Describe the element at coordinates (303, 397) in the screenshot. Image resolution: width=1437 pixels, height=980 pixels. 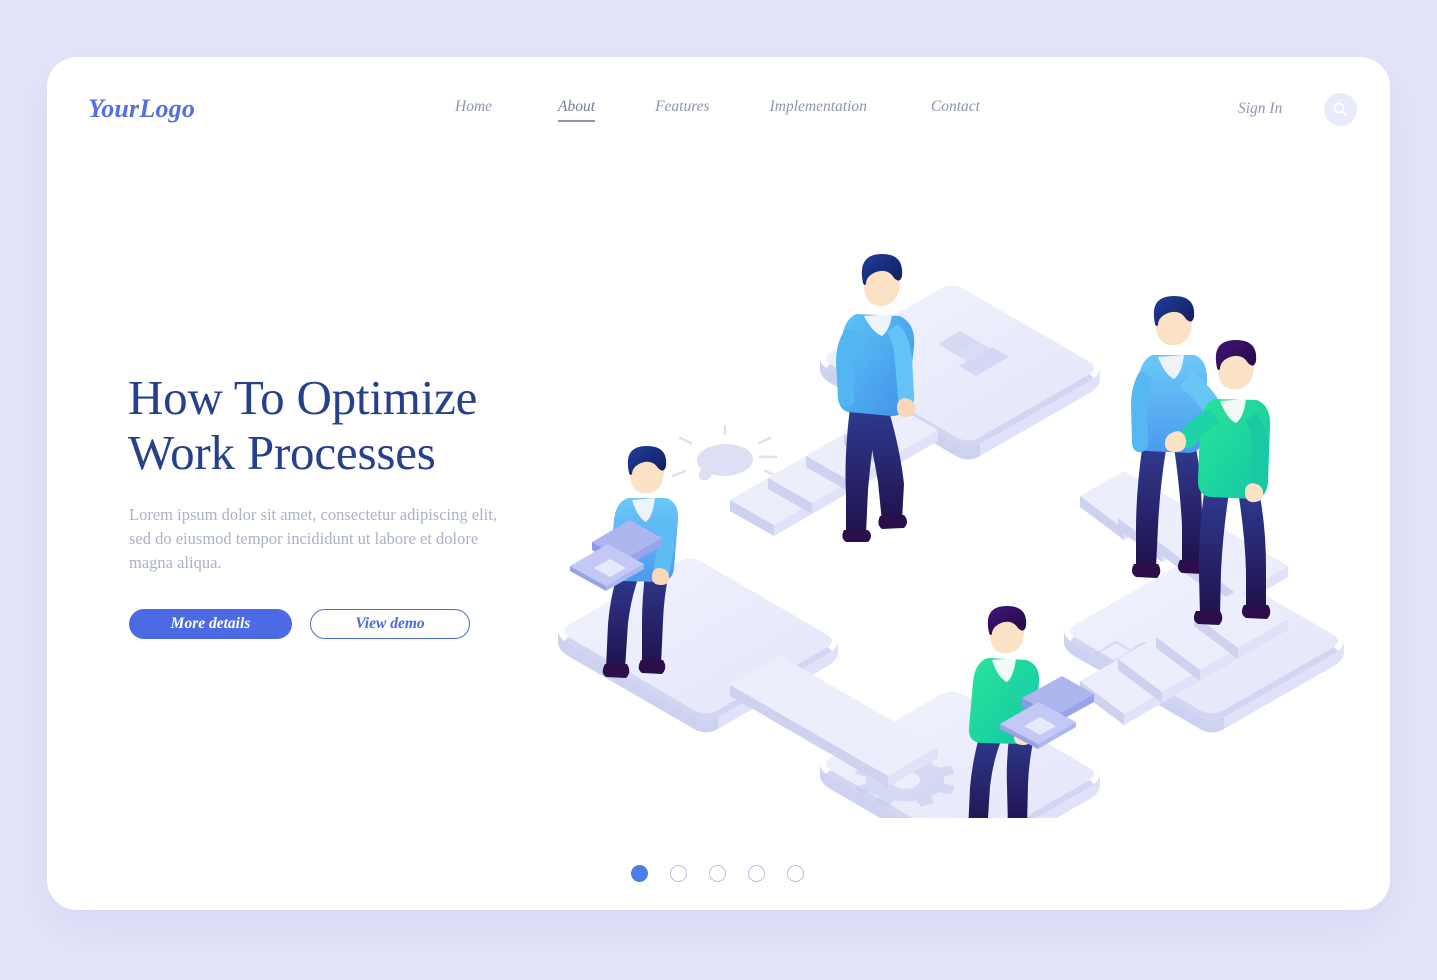
I see `headline-line-1: How To Optimize` at that location.